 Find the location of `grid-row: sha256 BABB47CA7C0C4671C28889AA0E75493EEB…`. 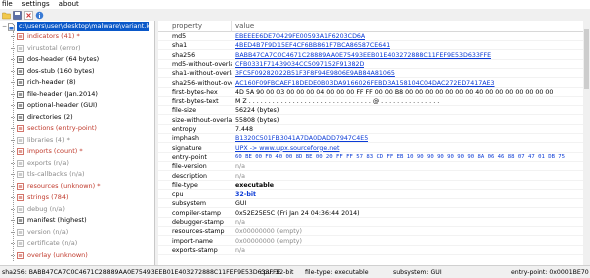

grid-row: sha256 BABB47CA7C0C4671C28889AA0E75493EEB… is located at coordinates (374, 56).